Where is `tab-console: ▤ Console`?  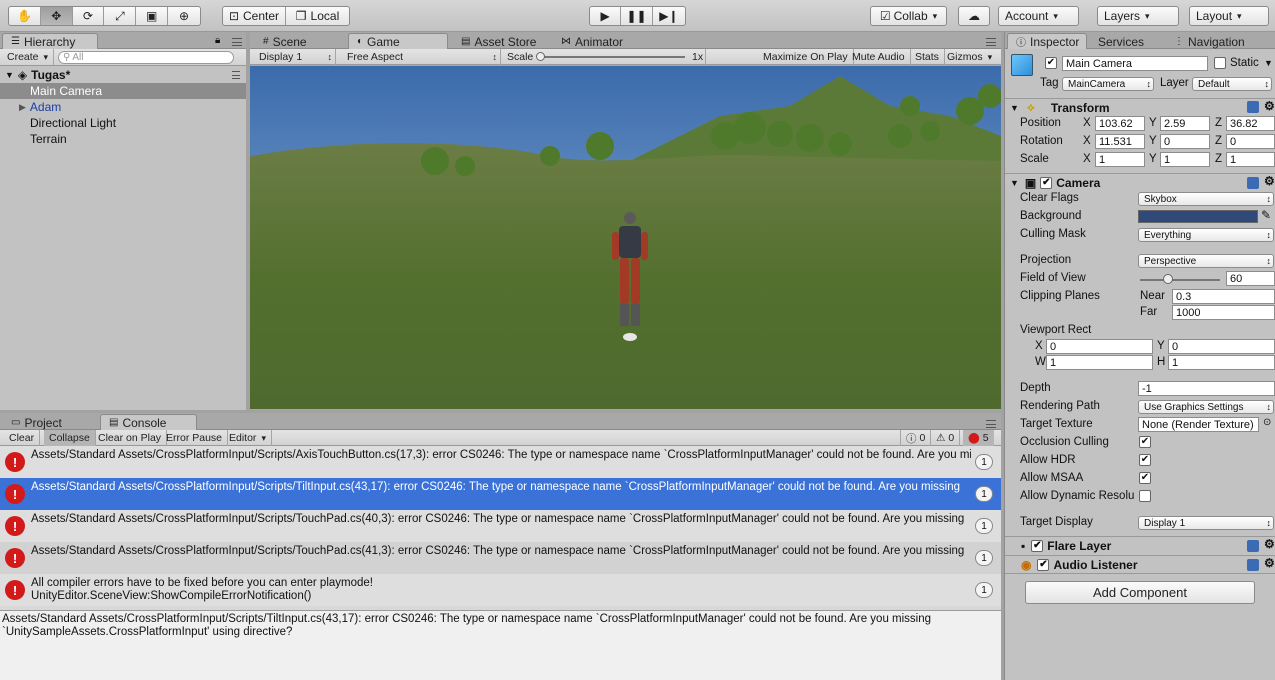
tab-console: ▤ Console is located at coordinates (148, 422).